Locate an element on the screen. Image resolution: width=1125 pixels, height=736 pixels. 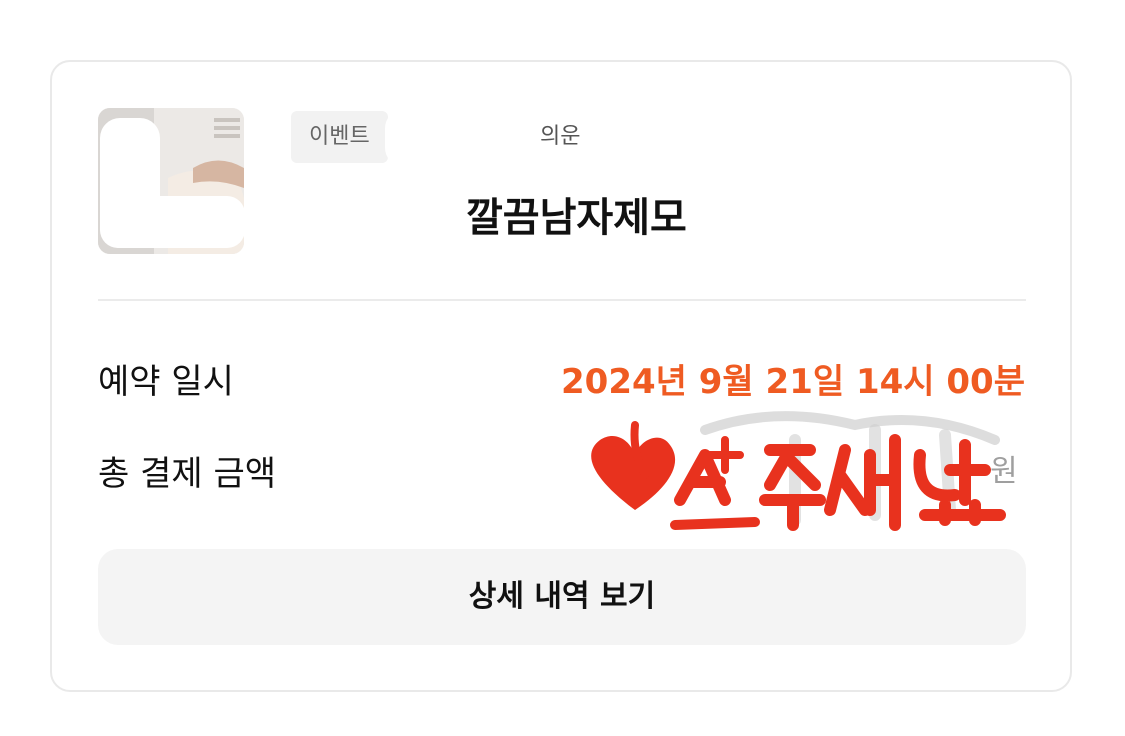
datetime-value: 2024년 9월 21일 14시 00분 is located at coordinates (793, 382).